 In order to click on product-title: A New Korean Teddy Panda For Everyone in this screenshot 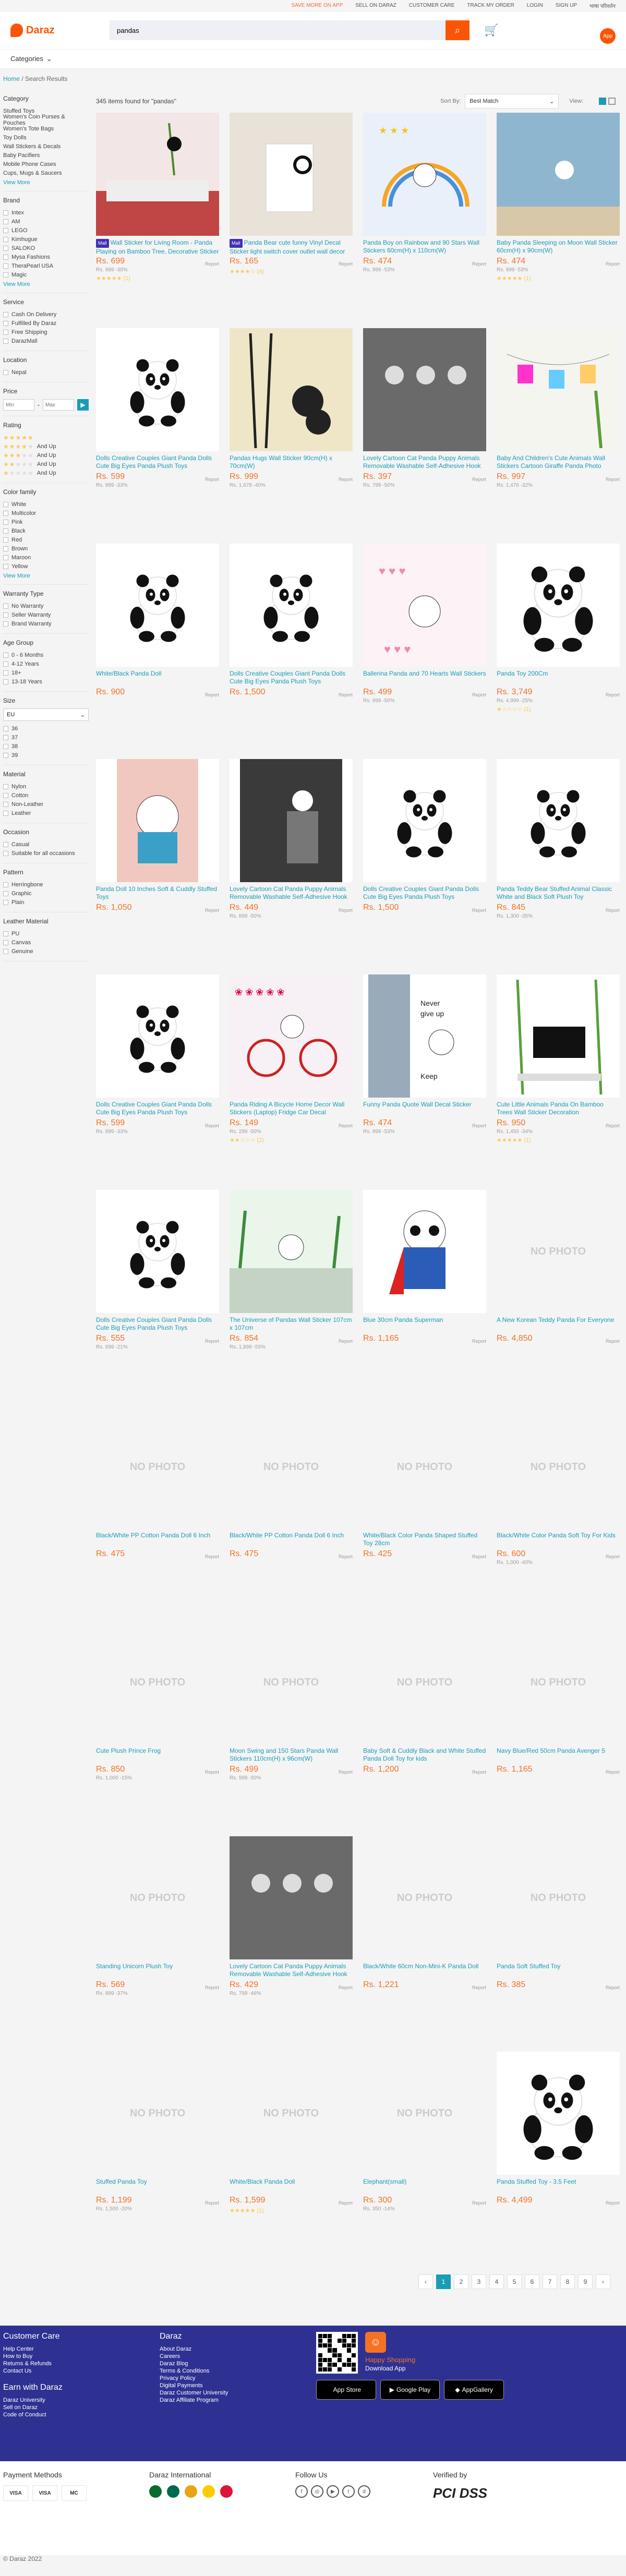, I will do `click(558, 1324)`.